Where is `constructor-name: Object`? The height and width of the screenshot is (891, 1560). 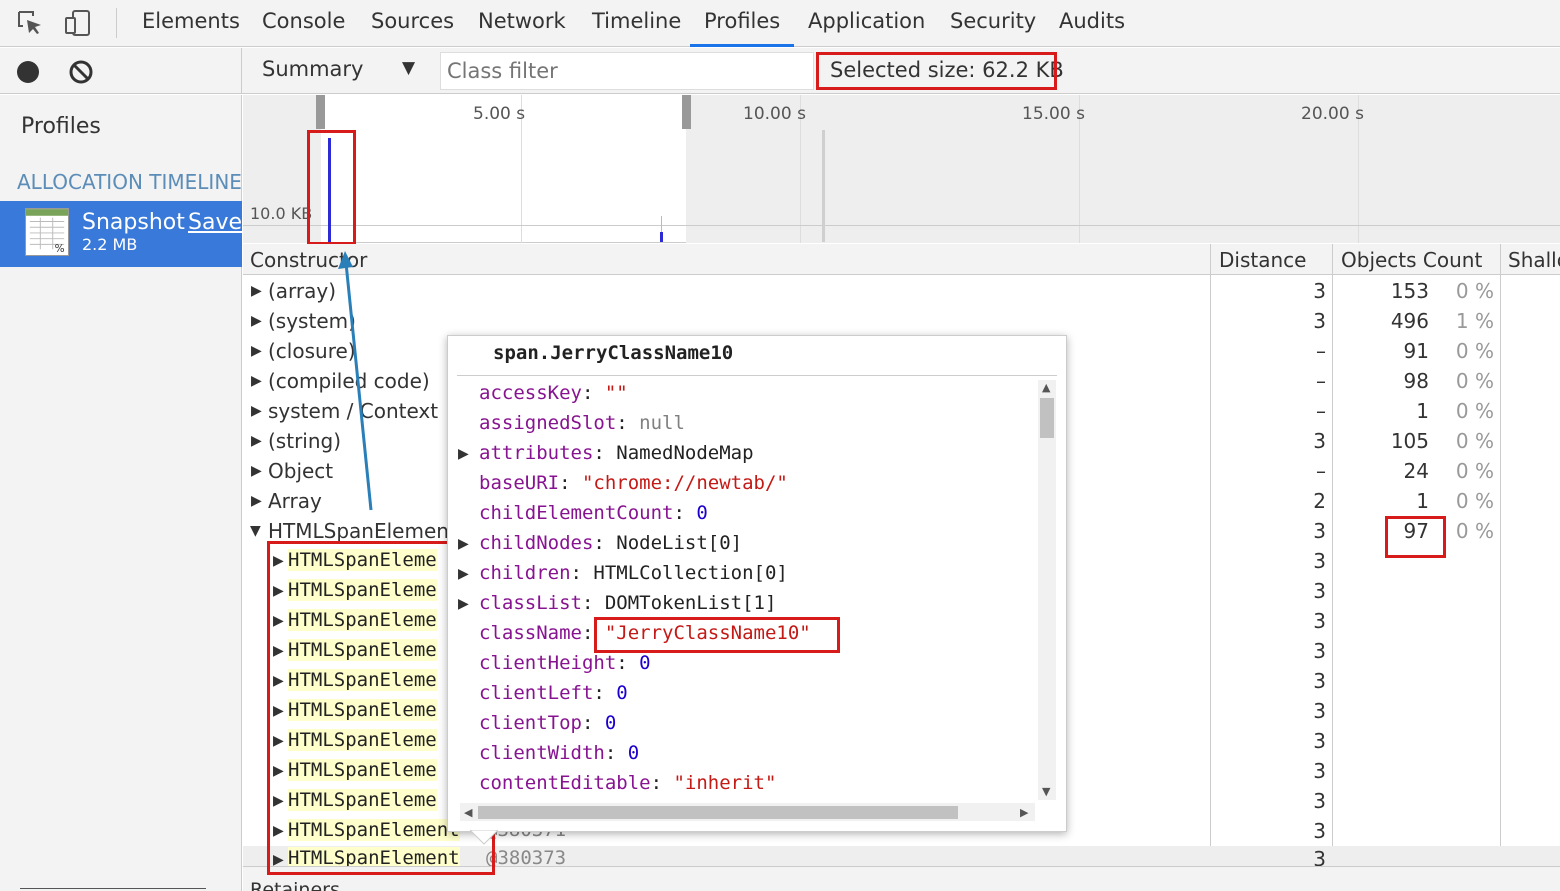 constructor-name: Object is located at coordinates (300, 471).